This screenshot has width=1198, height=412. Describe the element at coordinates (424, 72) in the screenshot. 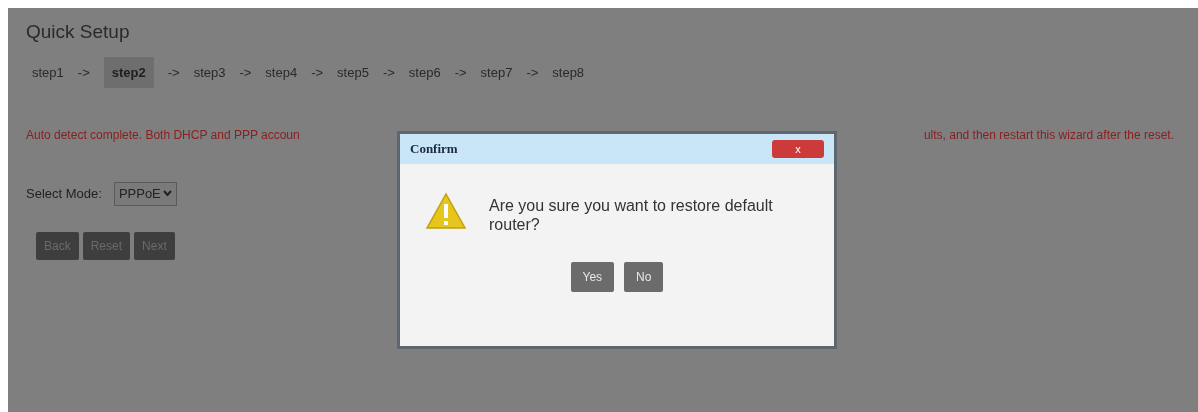

I see `step-link: step6` at that location.